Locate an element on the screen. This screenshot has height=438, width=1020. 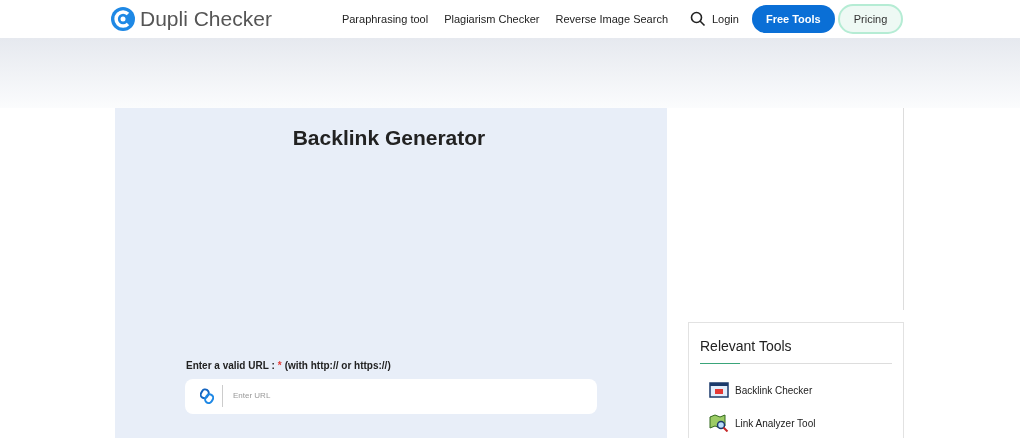
url-field: Enter URL is located at coordinates (391, 396).